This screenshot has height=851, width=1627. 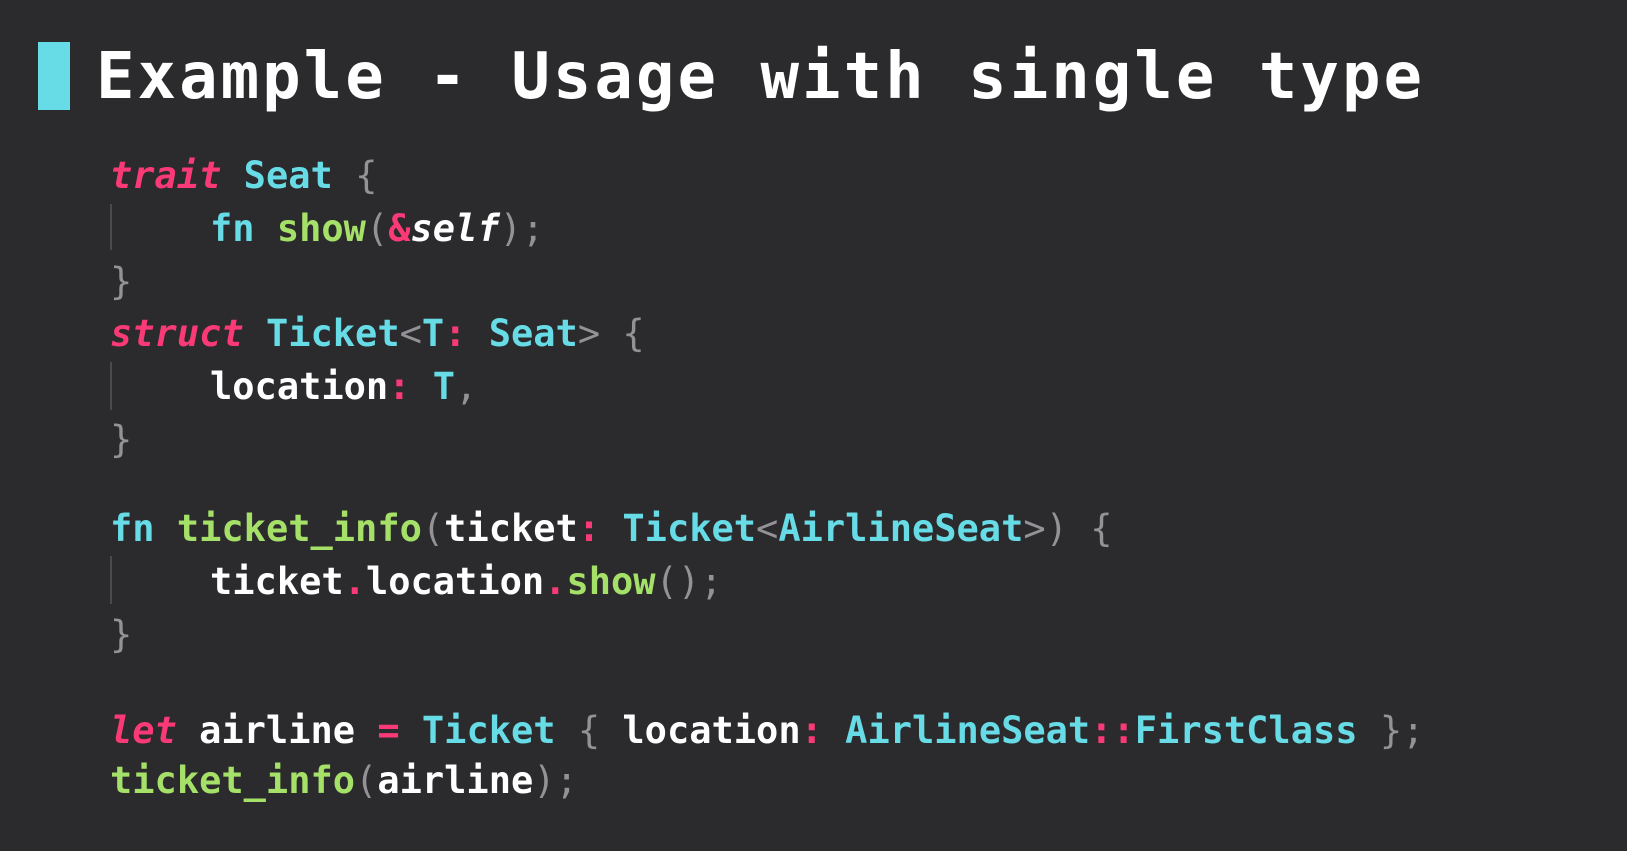 I want to click on param-type: Ticket, so click(x=689, y=528).